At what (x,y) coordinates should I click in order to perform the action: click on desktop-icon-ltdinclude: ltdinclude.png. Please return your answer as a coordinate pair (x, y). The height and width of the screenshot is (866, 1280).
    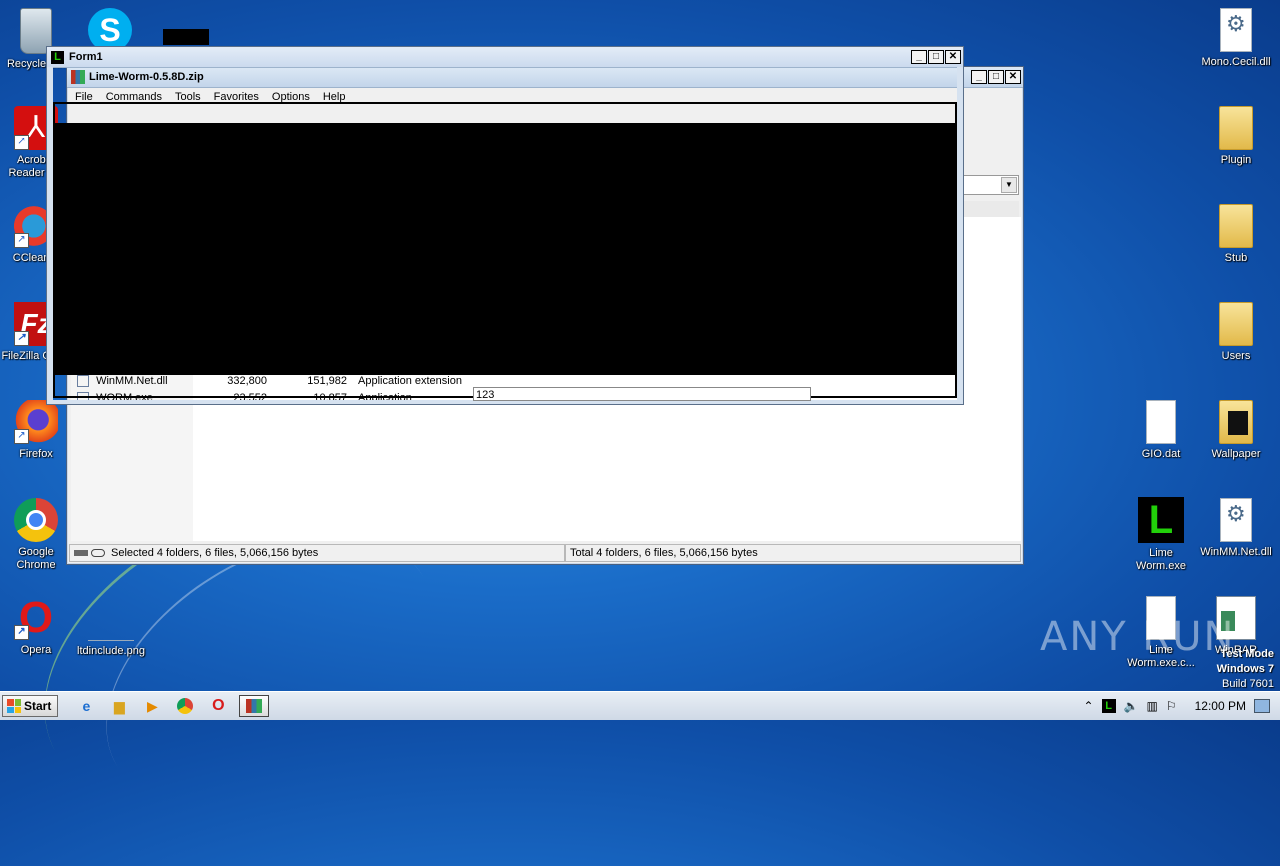
    Looking at the image, I should click on (111, 627).